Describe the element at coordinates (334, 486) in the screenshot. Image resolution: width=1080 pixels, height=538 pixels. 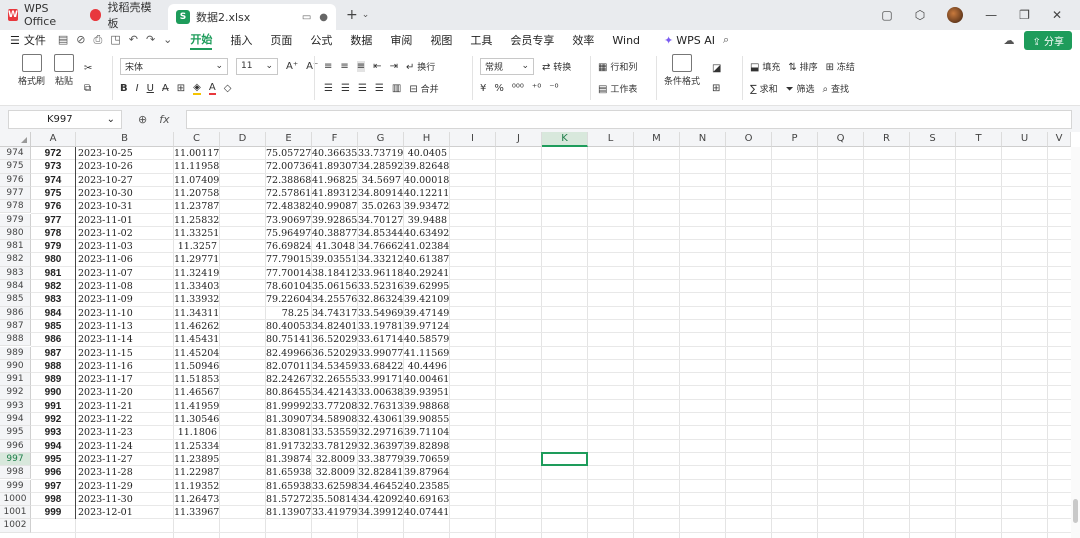
I see `cell-f999: 33.62598` at that location.